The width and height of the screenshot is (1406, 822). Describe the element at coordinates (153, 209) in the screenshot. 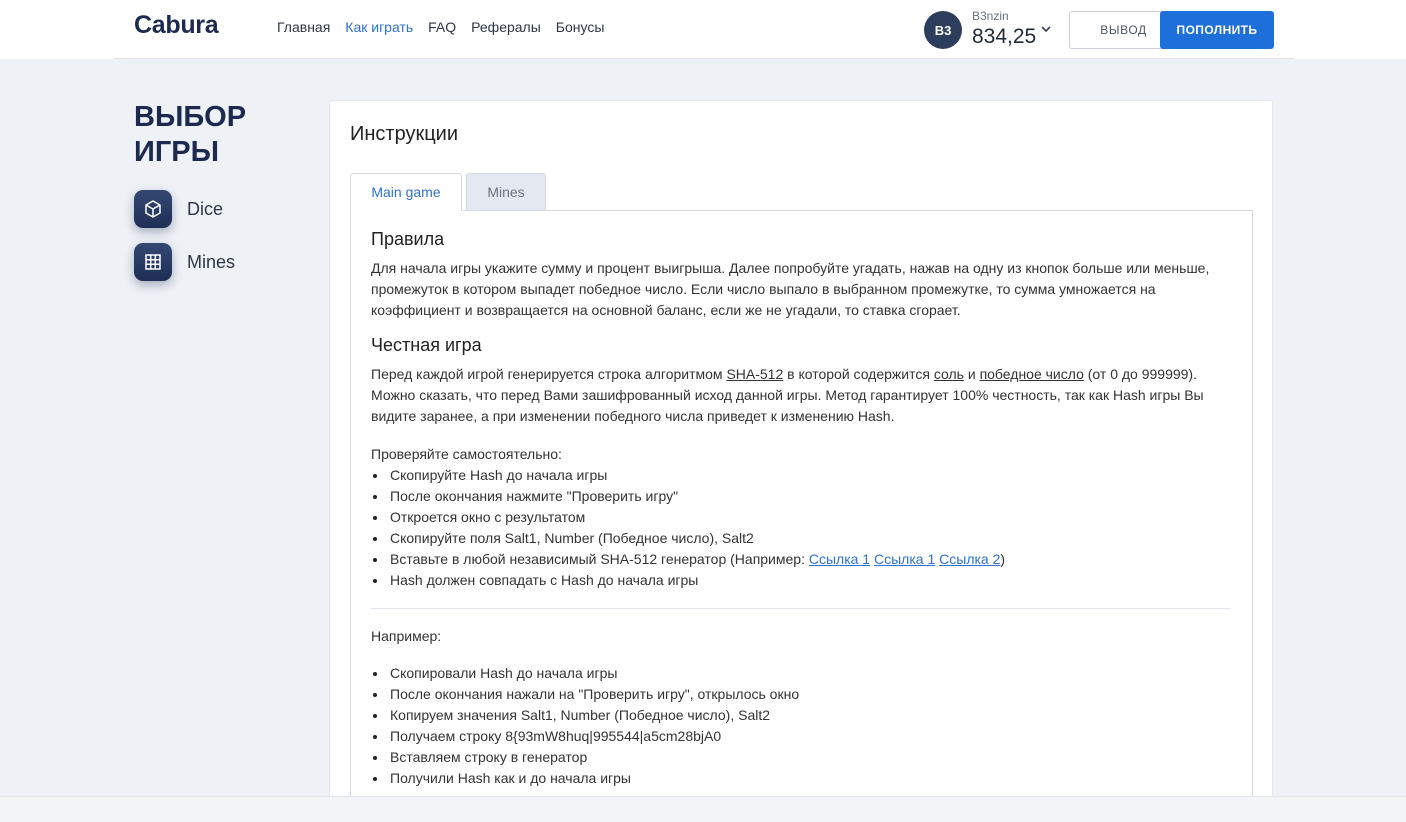

I see `cube-icon` at that location.